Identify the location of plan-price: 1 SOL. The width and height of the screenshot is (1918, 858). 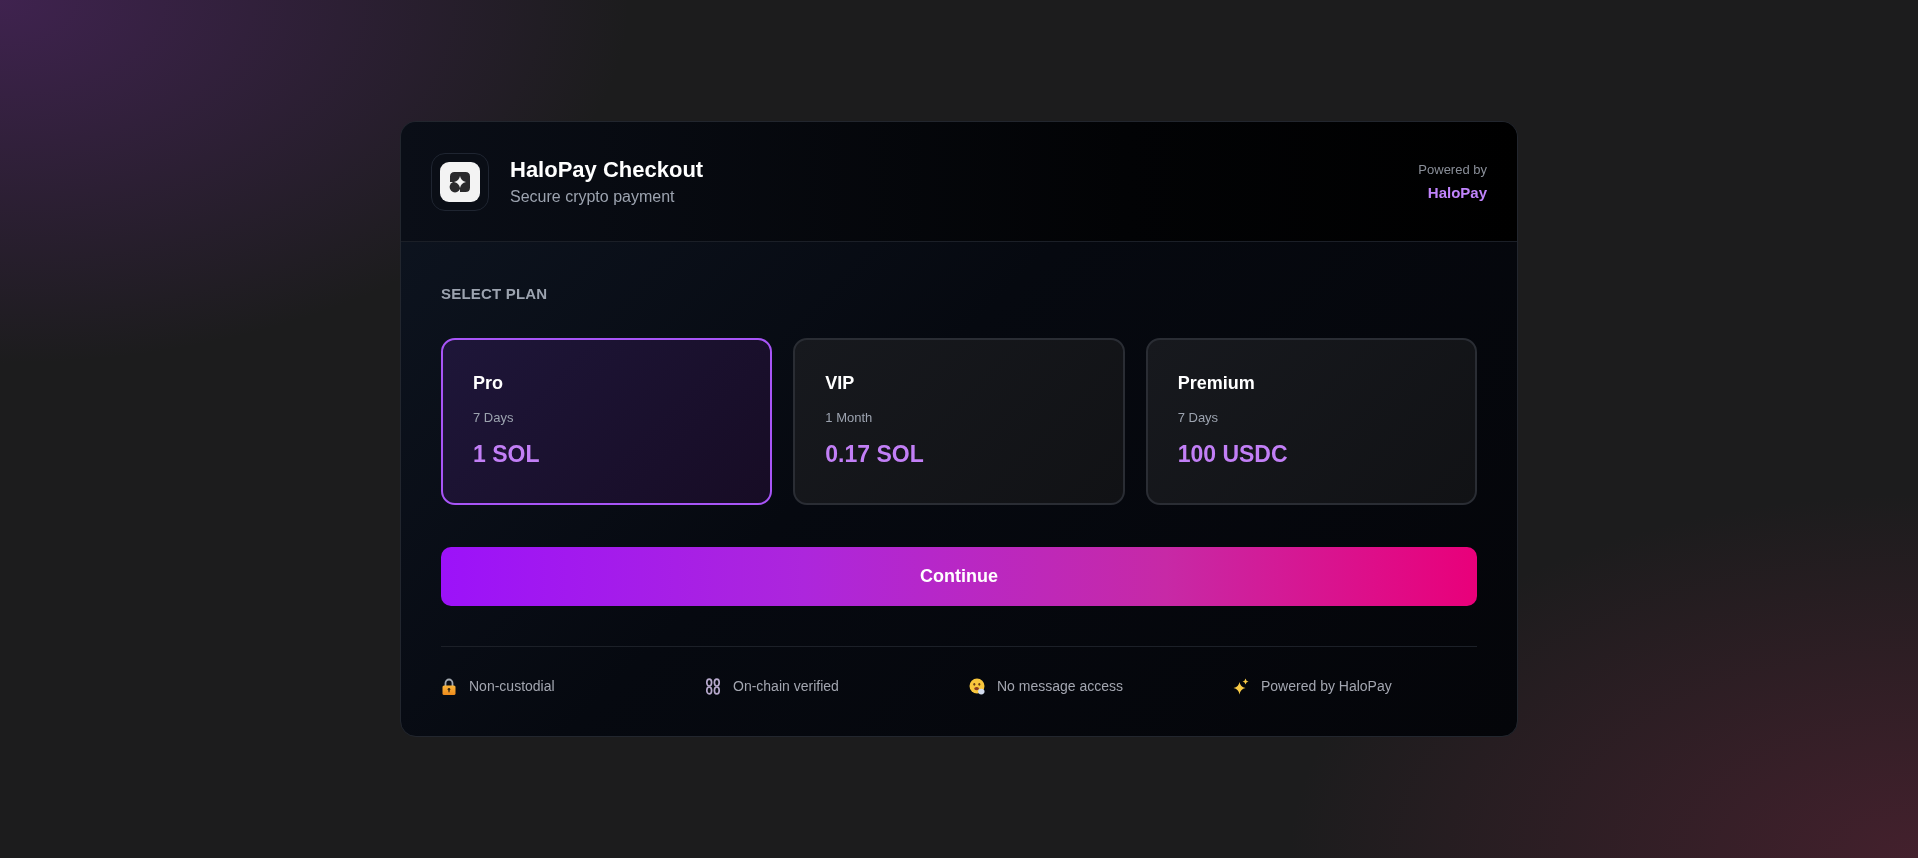
(506, 454).